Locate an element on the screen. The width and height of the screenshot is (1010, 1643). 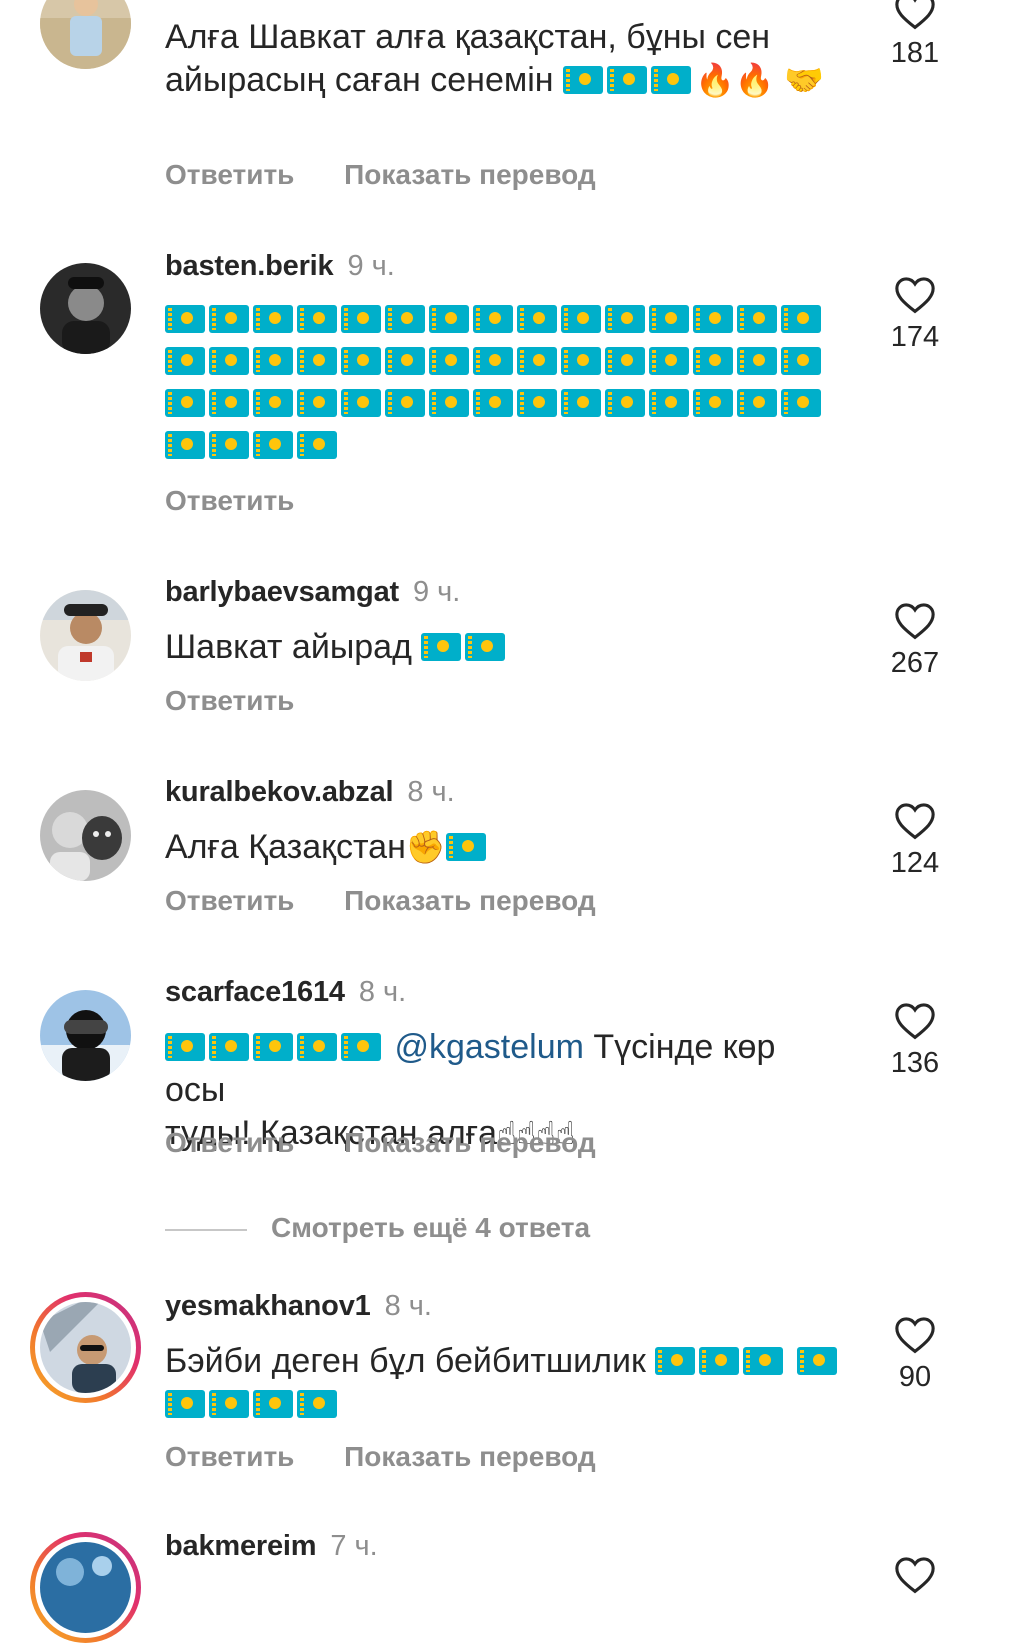
comment-header: kuralbekov.abzal 8 ч. is located at coordinates (310, 792).